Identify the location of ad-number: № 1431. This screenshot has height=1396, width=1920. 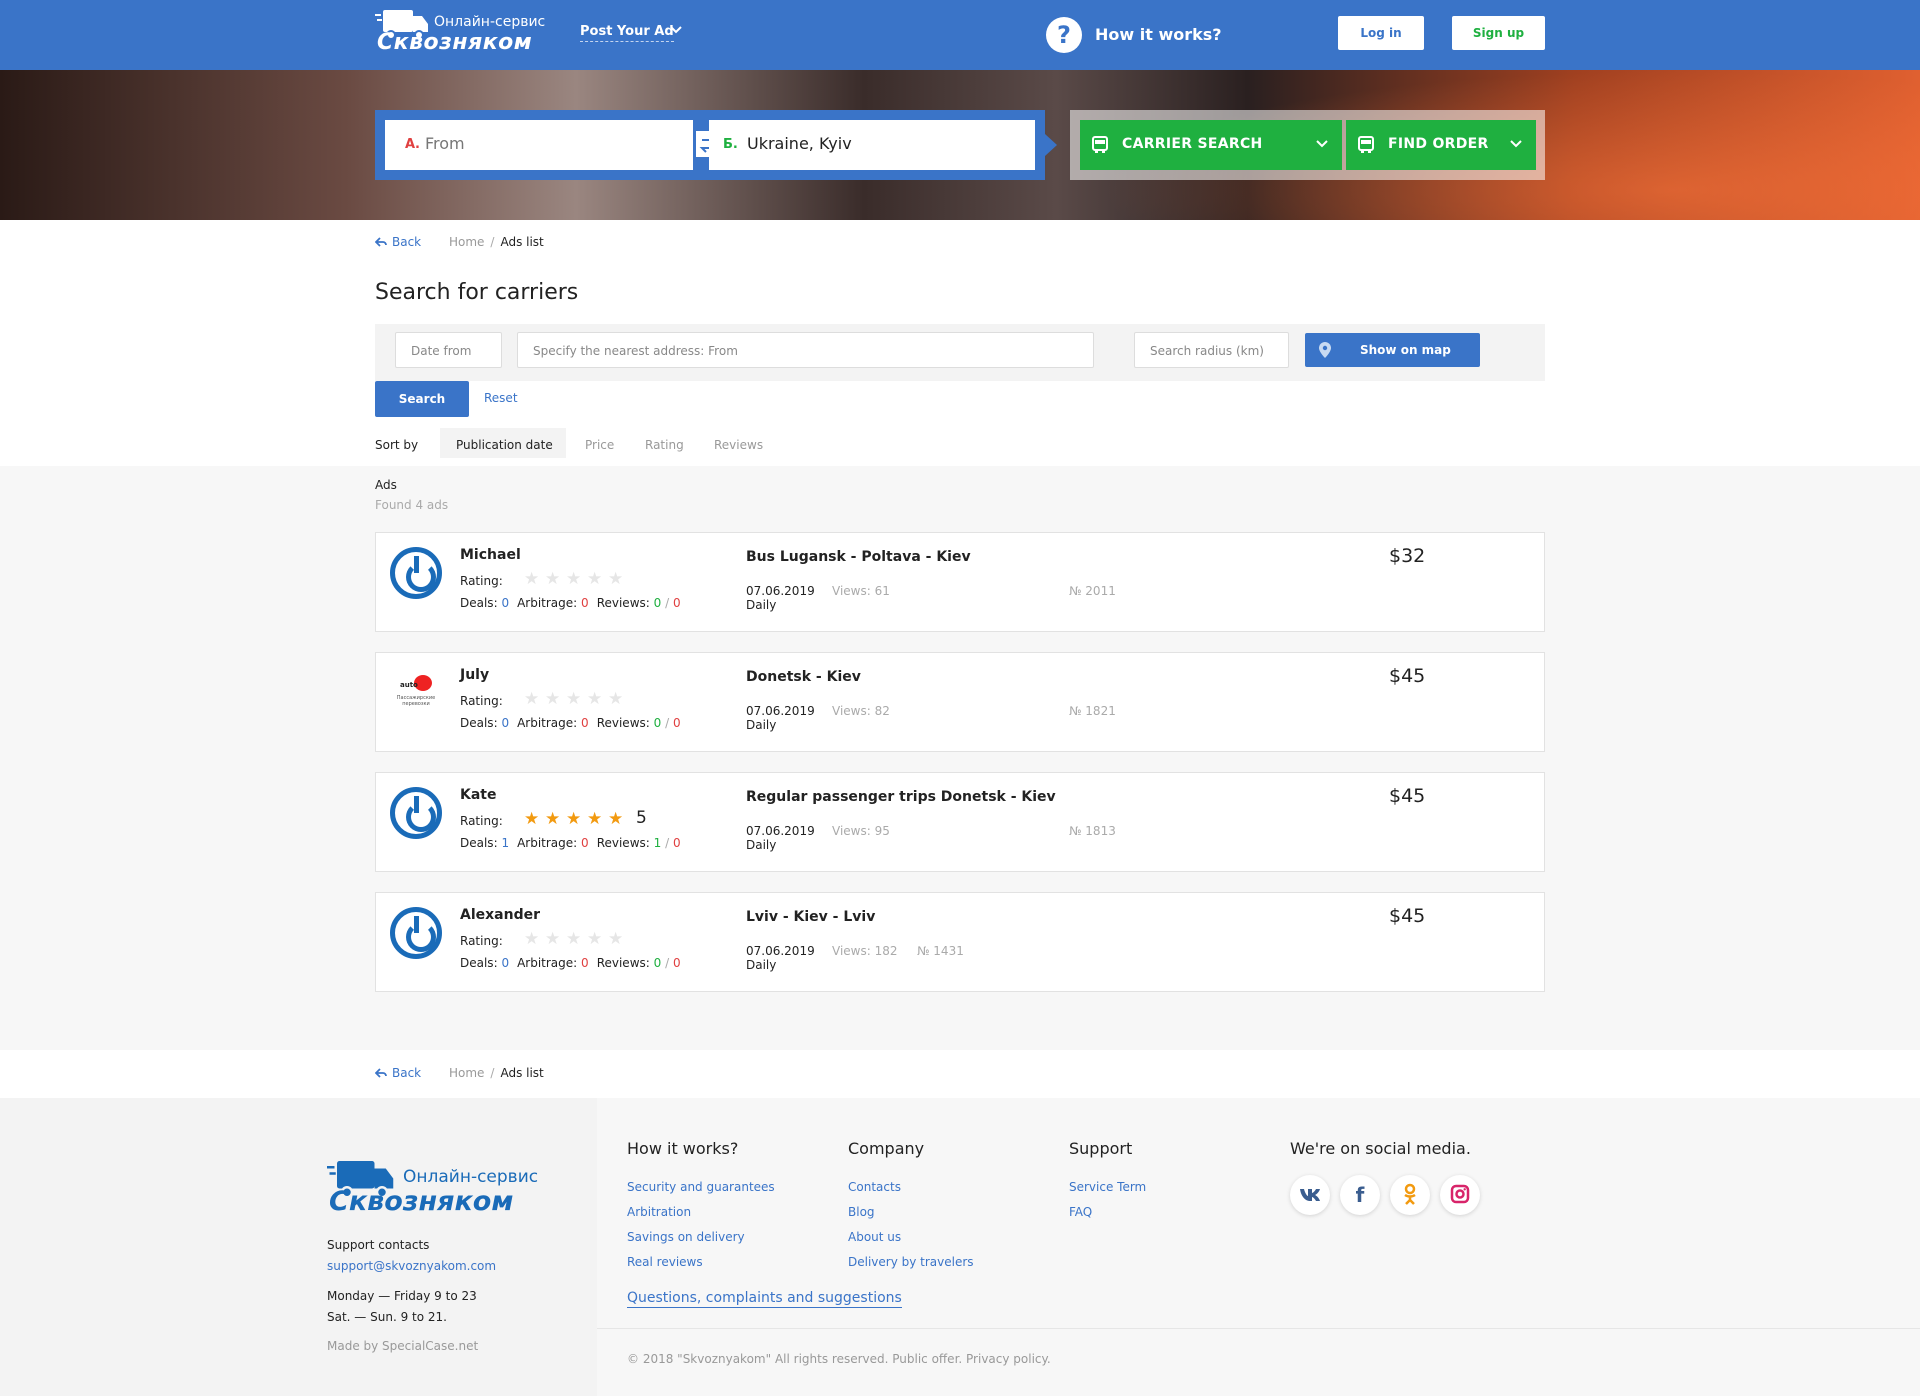
(940, 951).